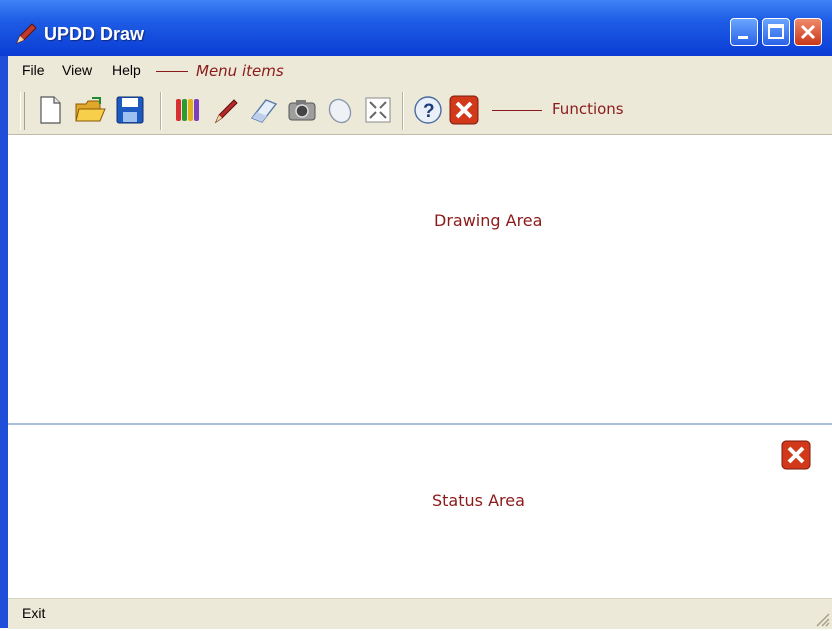 This screenshot has height=631, width=832. I want to click on maximize-button, so click(776, 32).